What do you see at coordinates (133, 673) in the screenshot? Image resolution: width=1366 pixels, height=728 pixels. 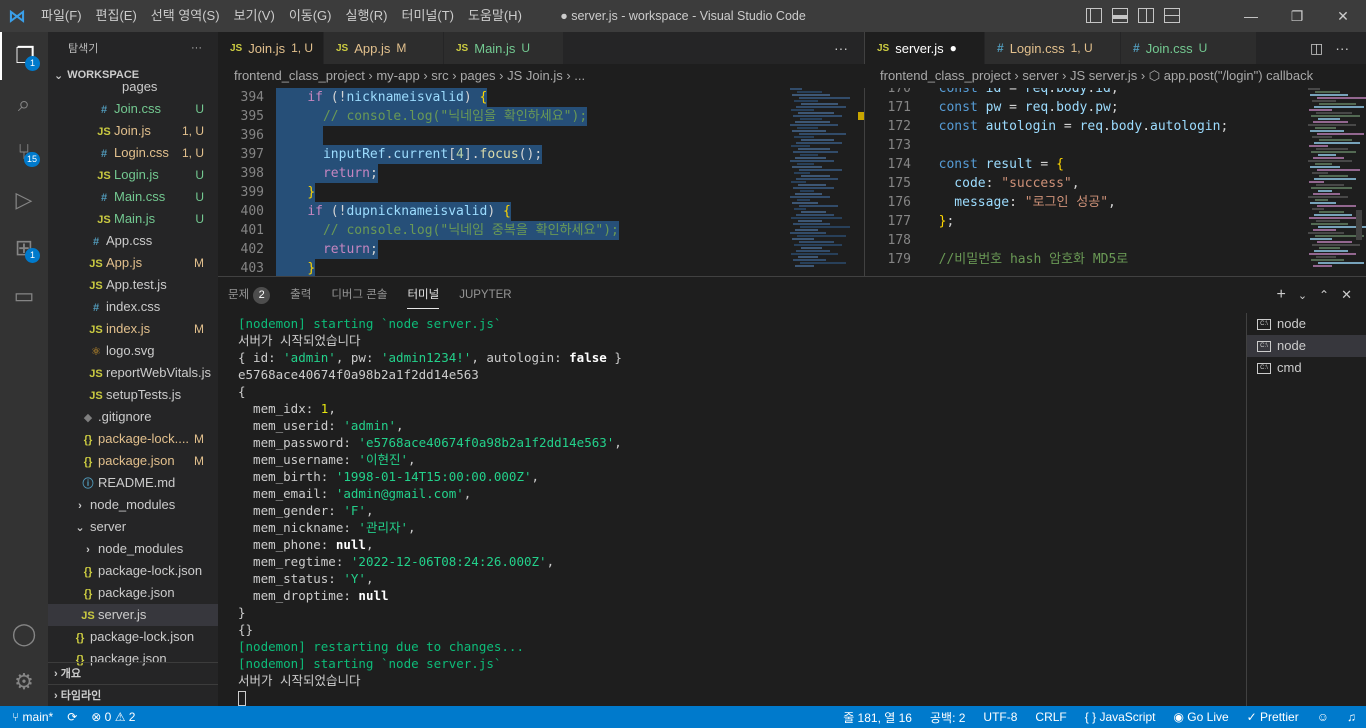 I see `outline-section: › 개요` at bounding box center [133, 673].